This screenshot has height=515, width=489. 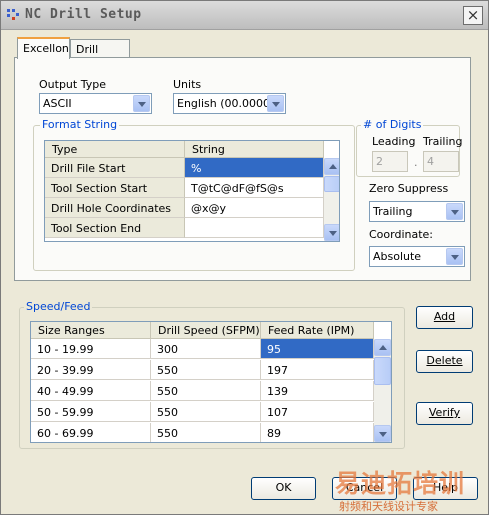 I want to click on zero-suppress-value: Trailing, so click(x=393, y=211).